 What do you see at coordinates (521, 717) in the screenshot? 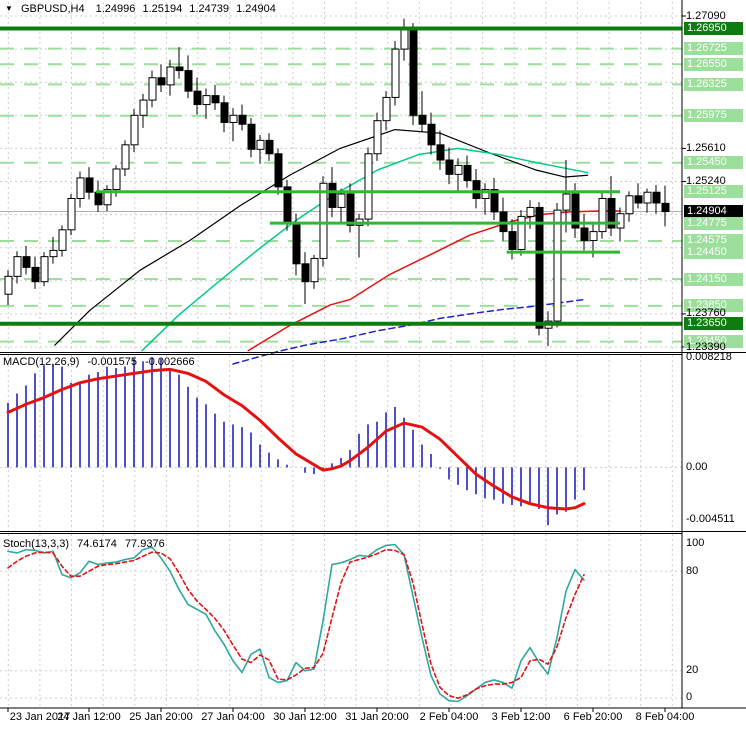
I see `time-axis-label: 3 Feb 12:00` at bounding box center [521, 717].